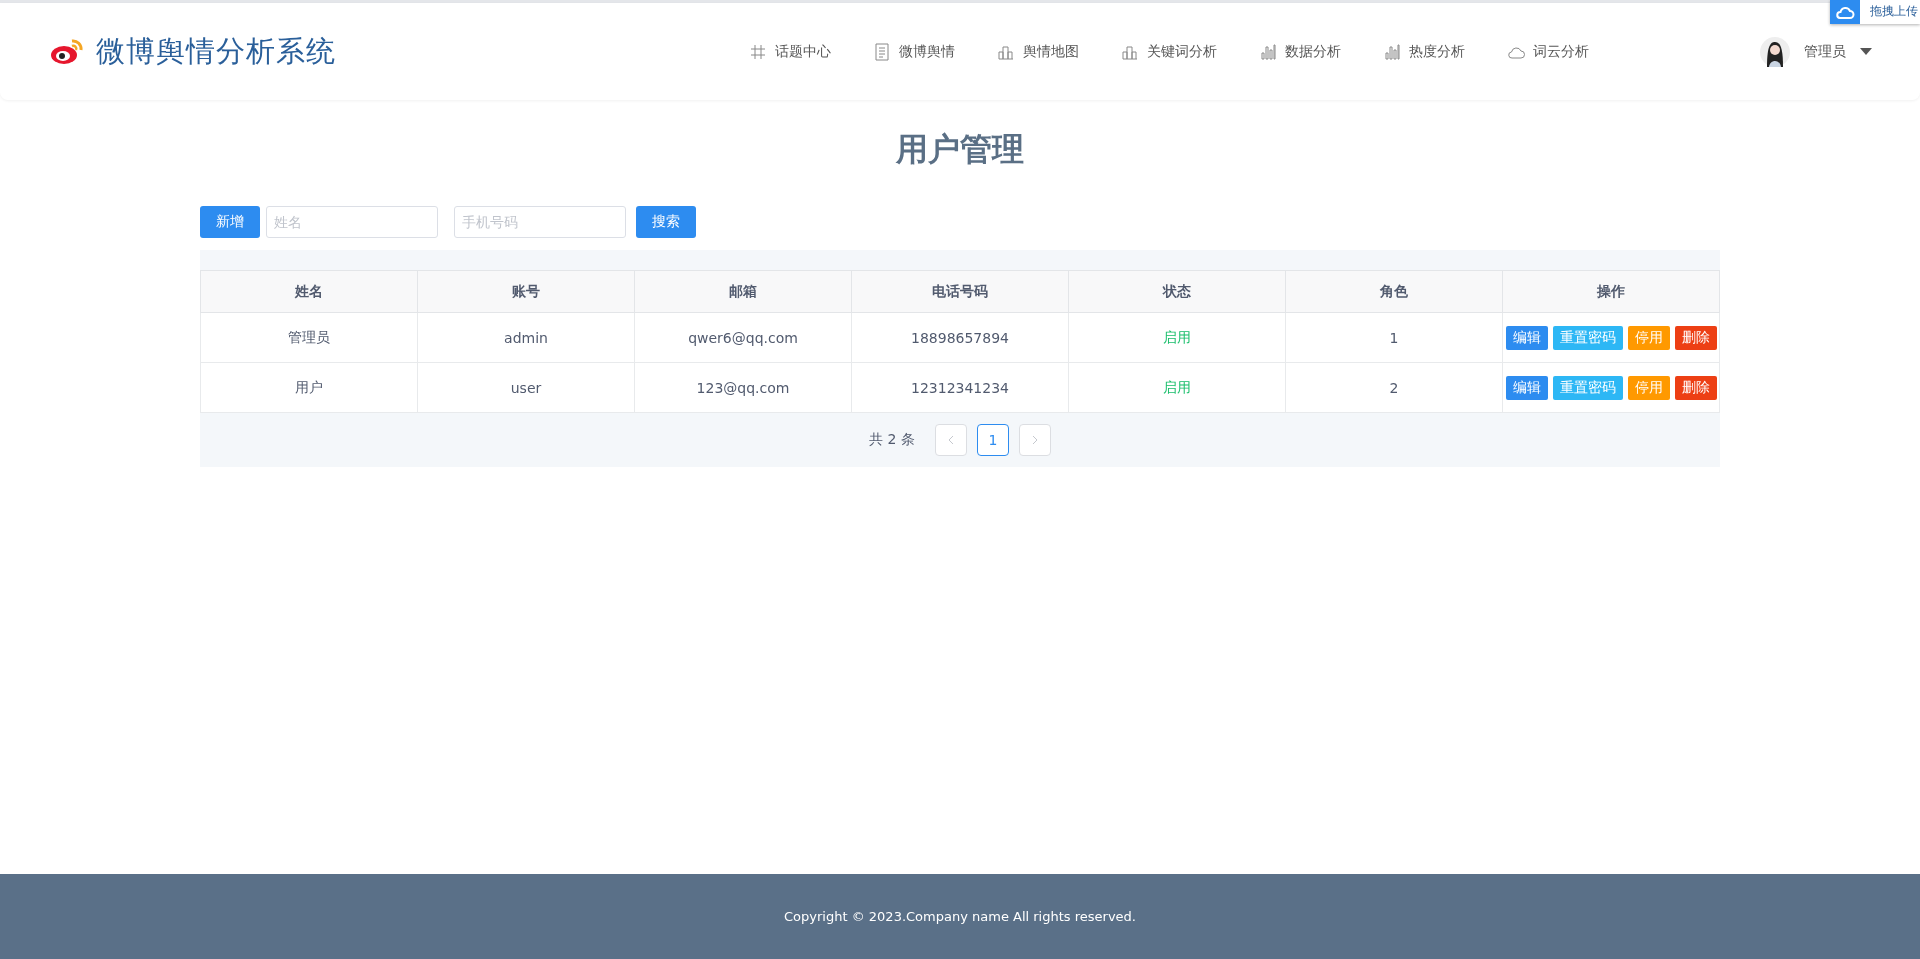 The width and height of the screenshot is (1920, 959). What do you see at coordinates (1611, 291) in the screenshot?
I see `column-header: 操作` at bounding box center [1611, 291].